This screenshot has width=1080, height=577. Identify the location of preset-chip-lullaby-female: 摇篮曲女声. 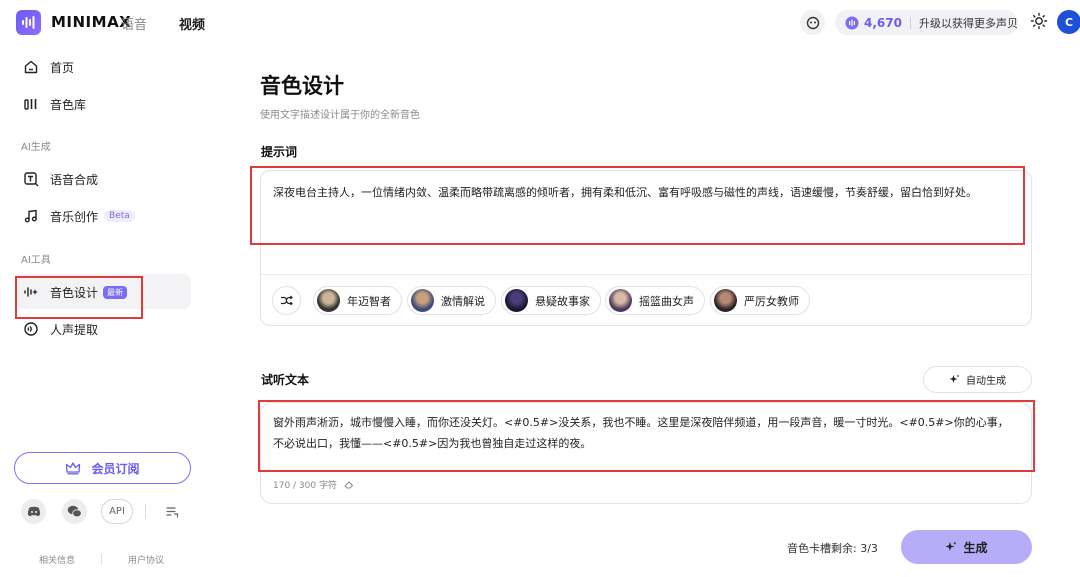
(655, 300).